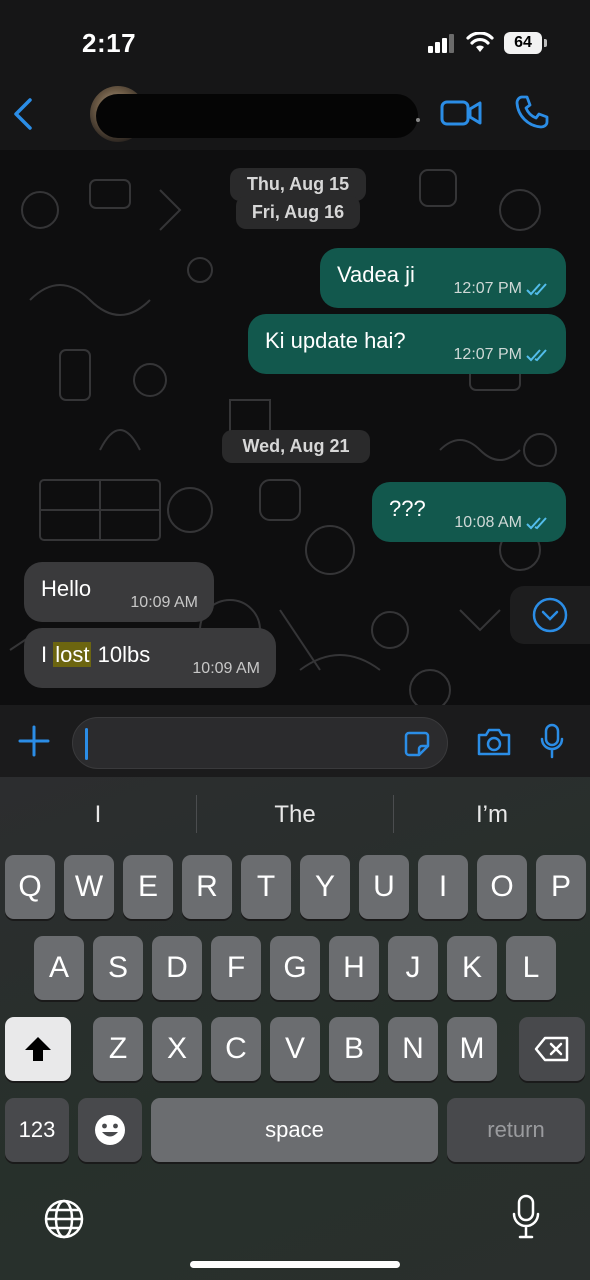  Describe the element at coordinates (98, 815) in the screenshot. I see `suggestion-1: I` at that location.